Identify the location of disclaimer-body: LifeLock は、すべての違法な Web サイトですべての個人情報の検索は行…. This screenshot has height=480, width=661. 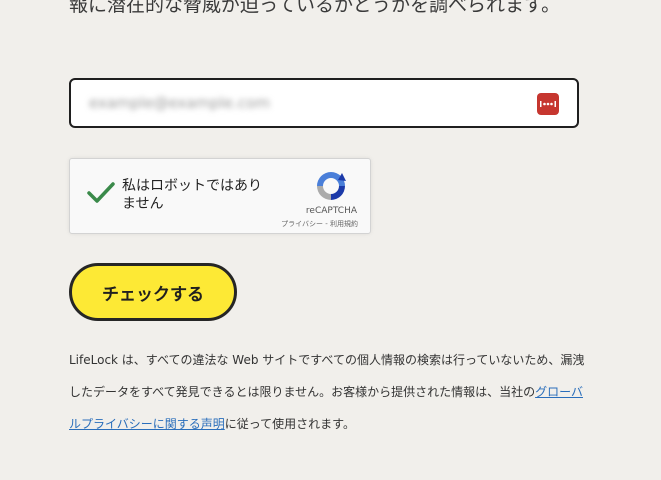
(327, 376).